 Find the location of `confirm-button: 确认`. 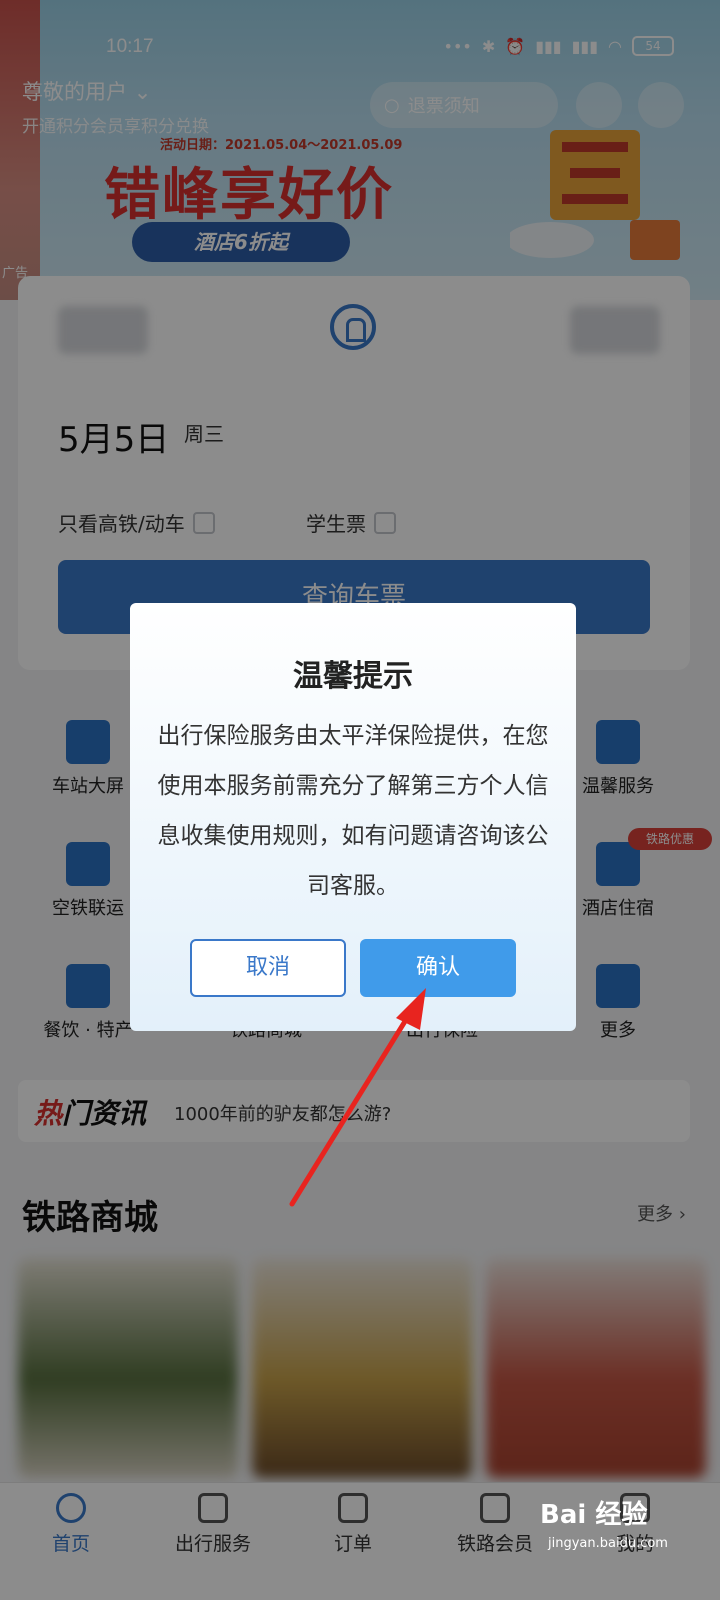

confirm-button: 确认 is located at coordinates (438, 968).